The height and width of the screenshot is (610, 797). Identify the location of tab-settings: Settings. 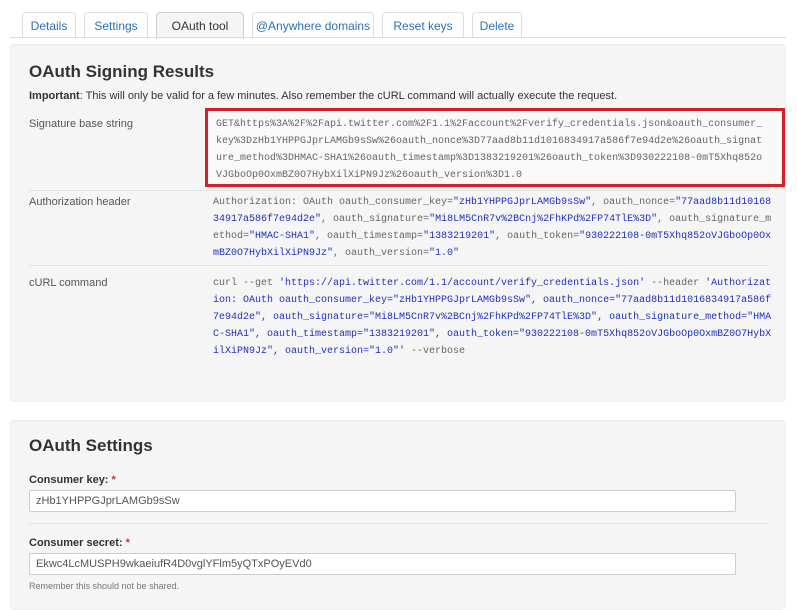
(116, 25).